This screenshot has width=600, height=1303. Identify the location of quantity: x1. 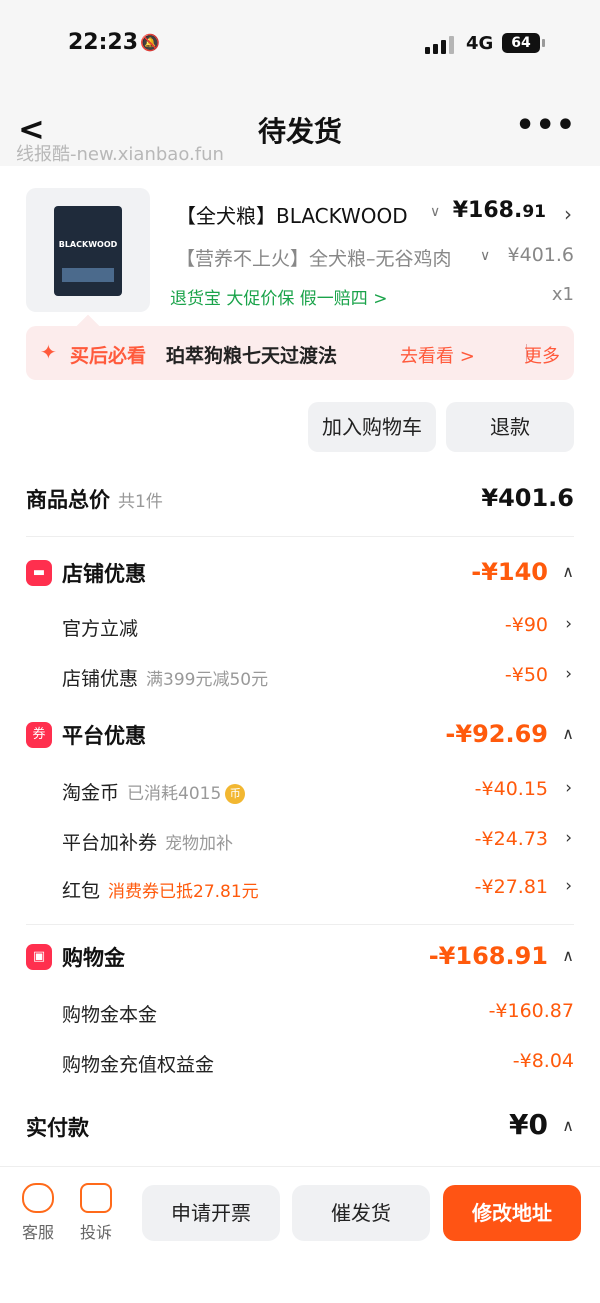
(562, 294).